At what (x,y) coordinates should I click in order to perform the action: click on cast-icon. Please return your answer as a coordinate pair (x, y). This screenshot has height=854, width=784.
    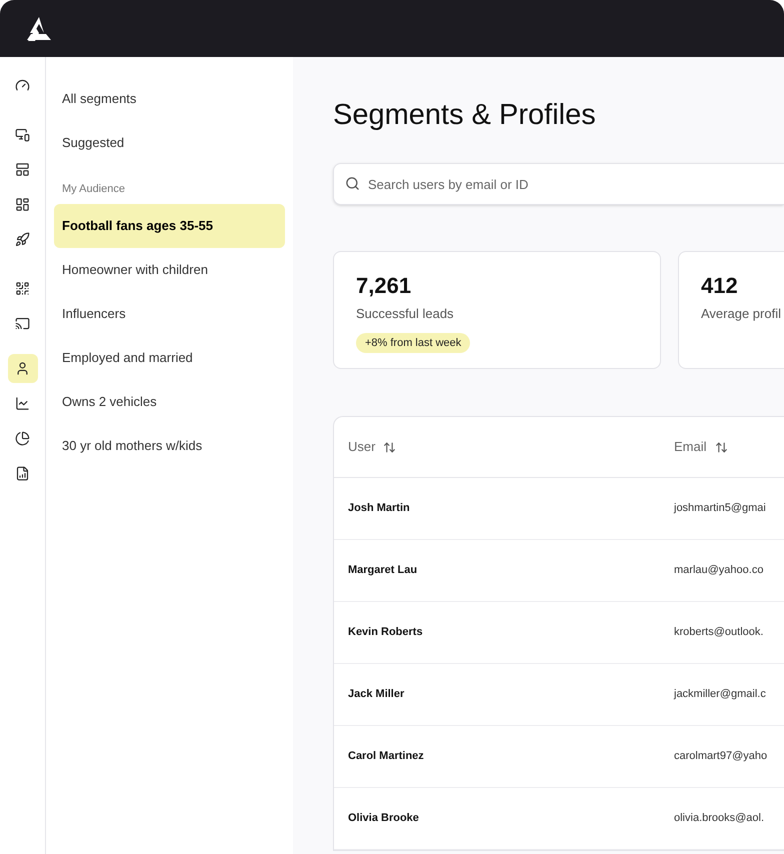
    Looking at the image, I should click on (22, 323).